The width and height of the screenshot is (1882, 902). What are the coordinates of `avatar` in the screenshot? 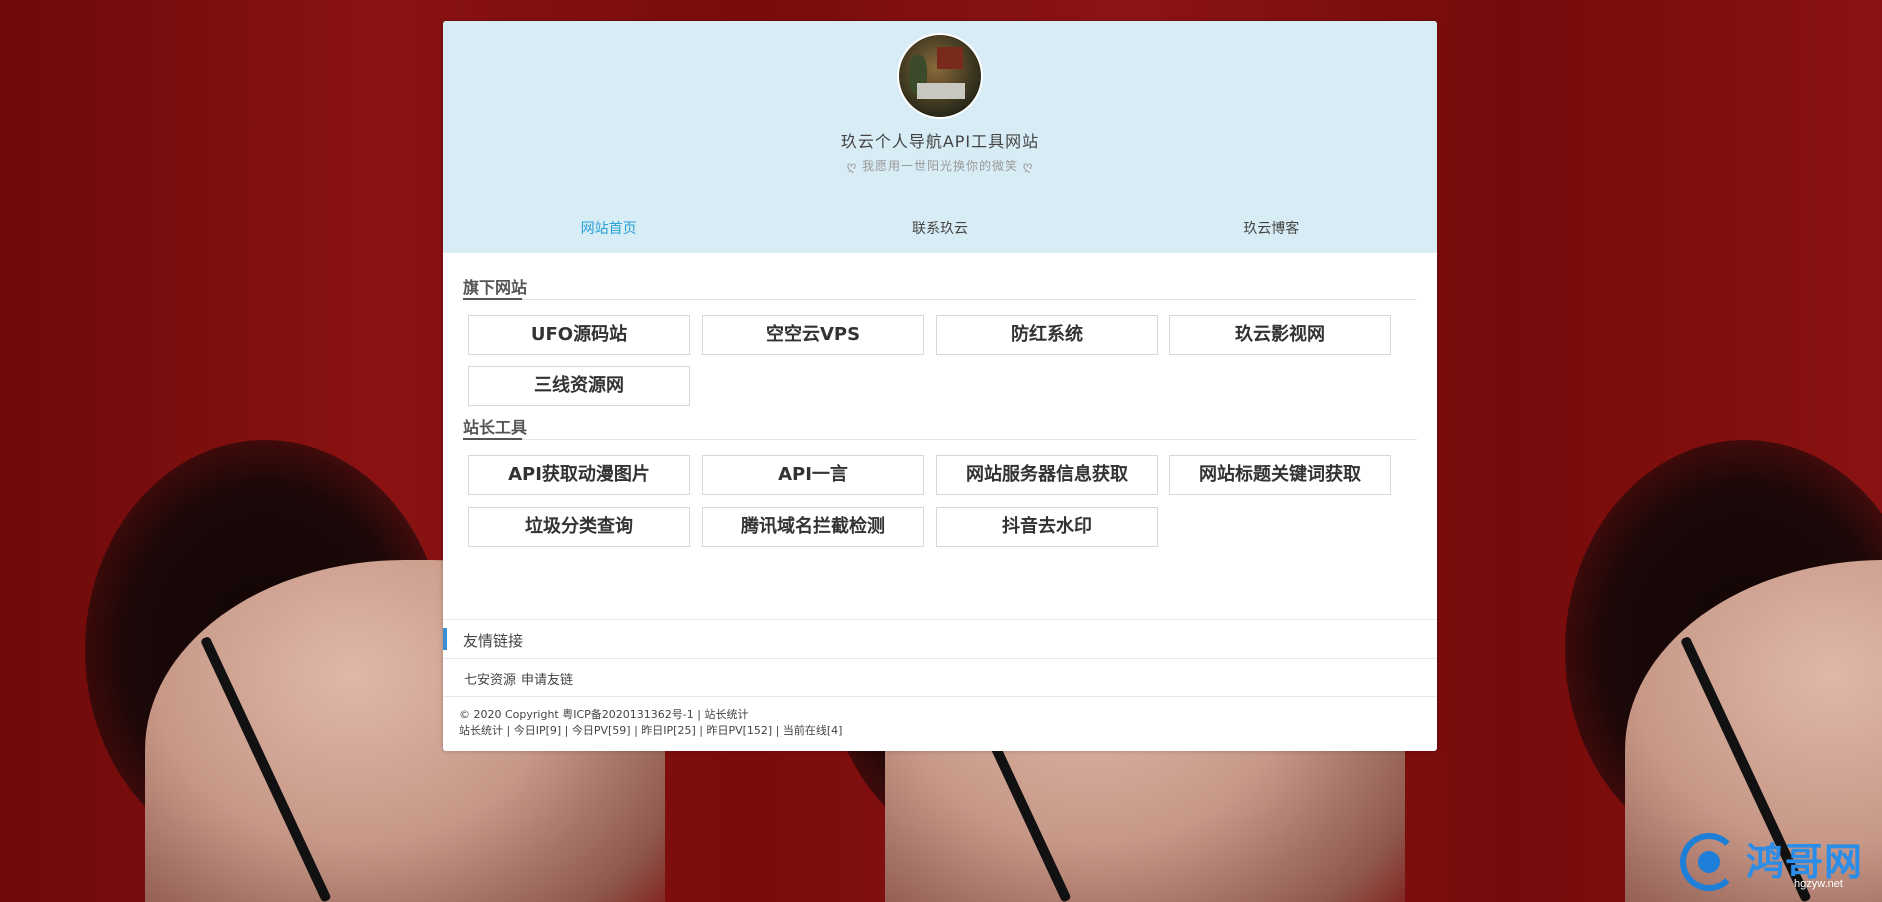 It's located at (940, 76).